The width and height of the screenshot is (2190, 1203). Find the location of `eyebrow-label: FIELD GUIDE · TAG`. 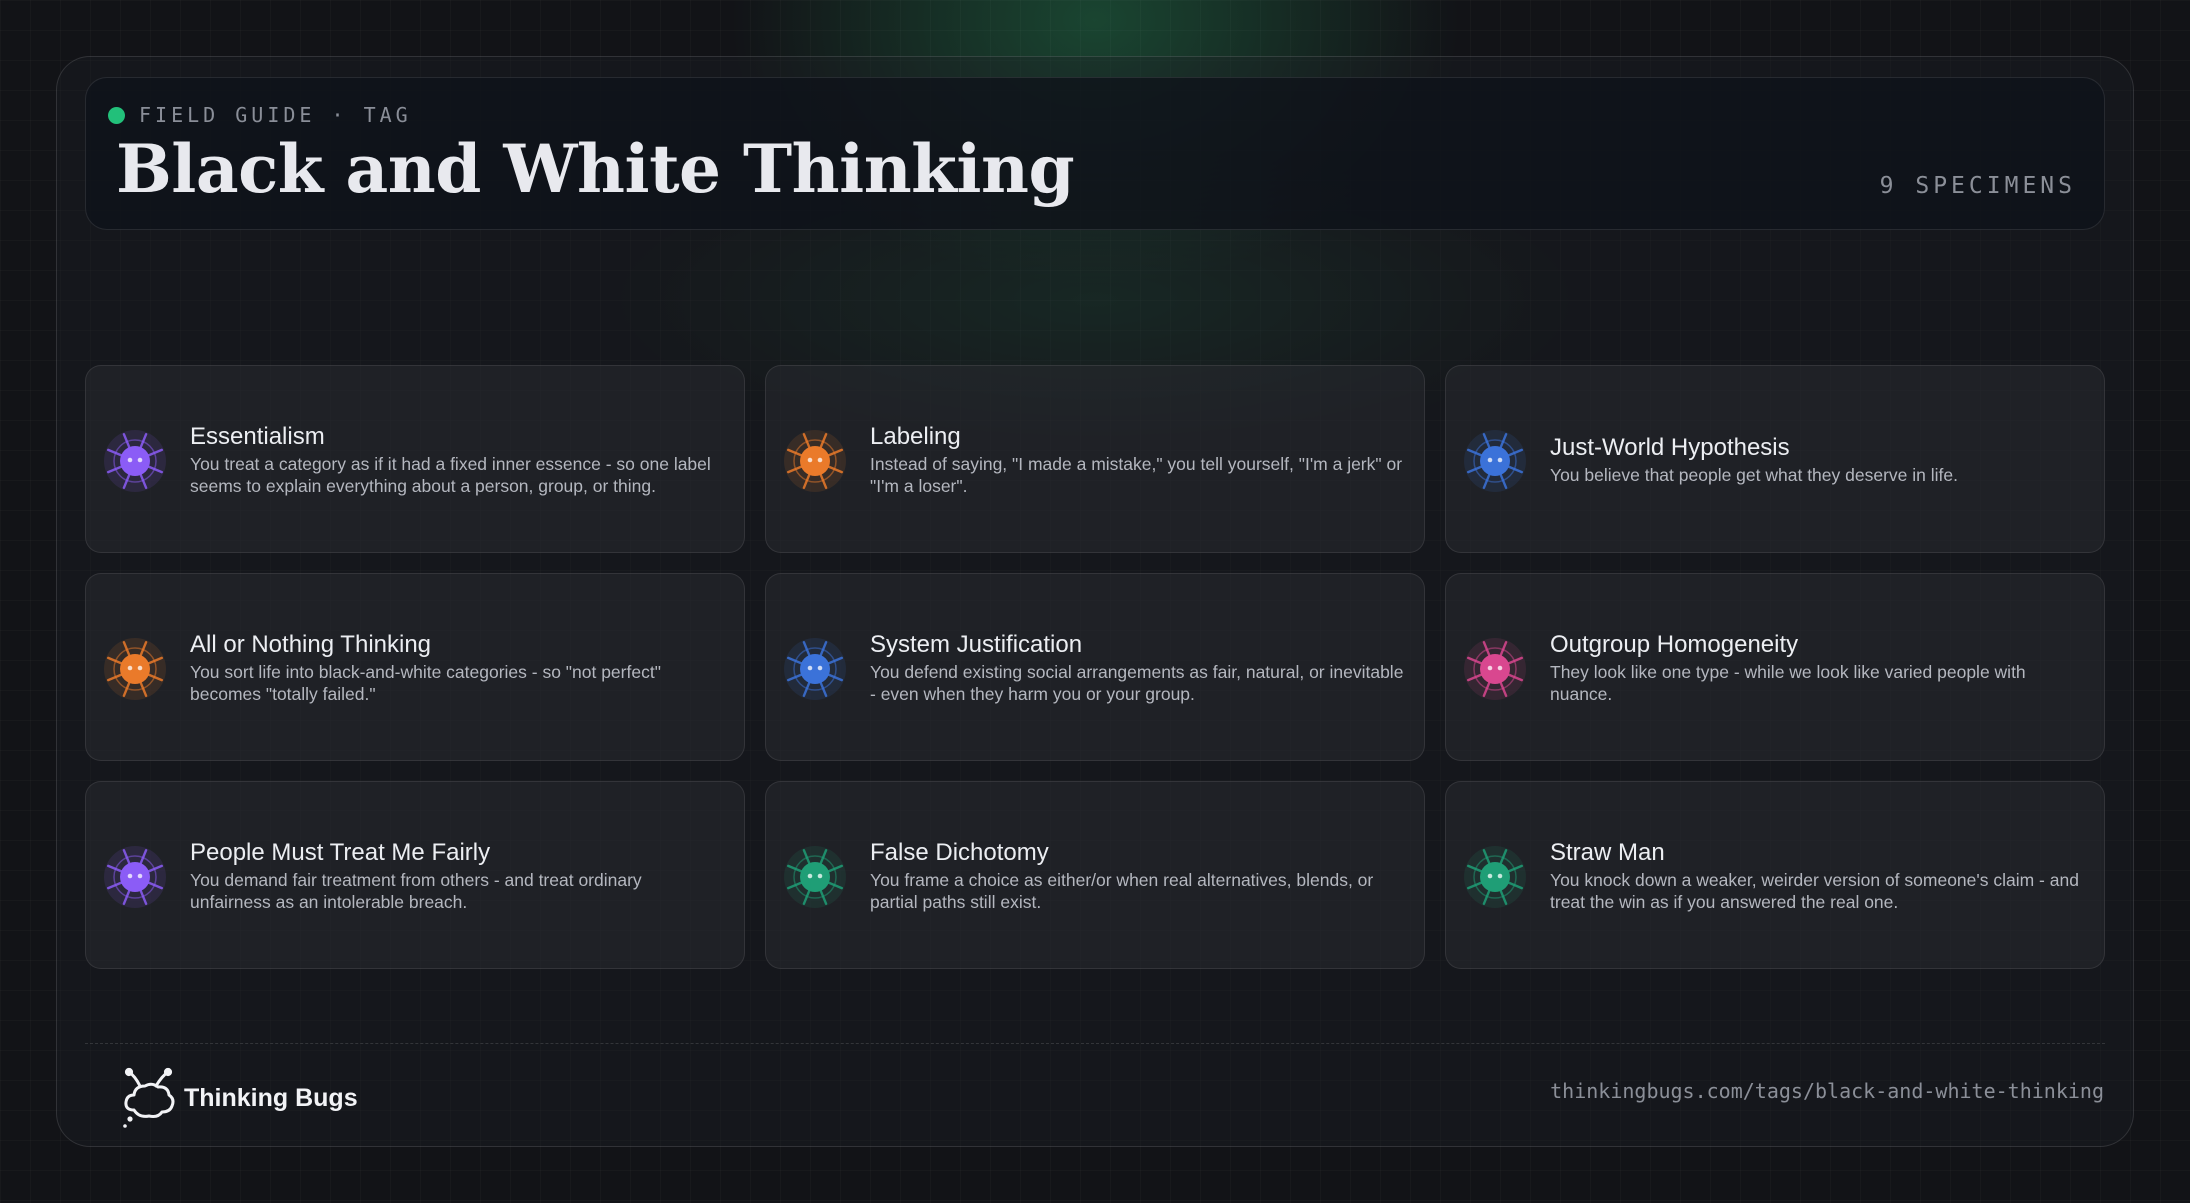

eyebrow-label: FIELD GUIDE · TAG is located at coordinates (275, 115).